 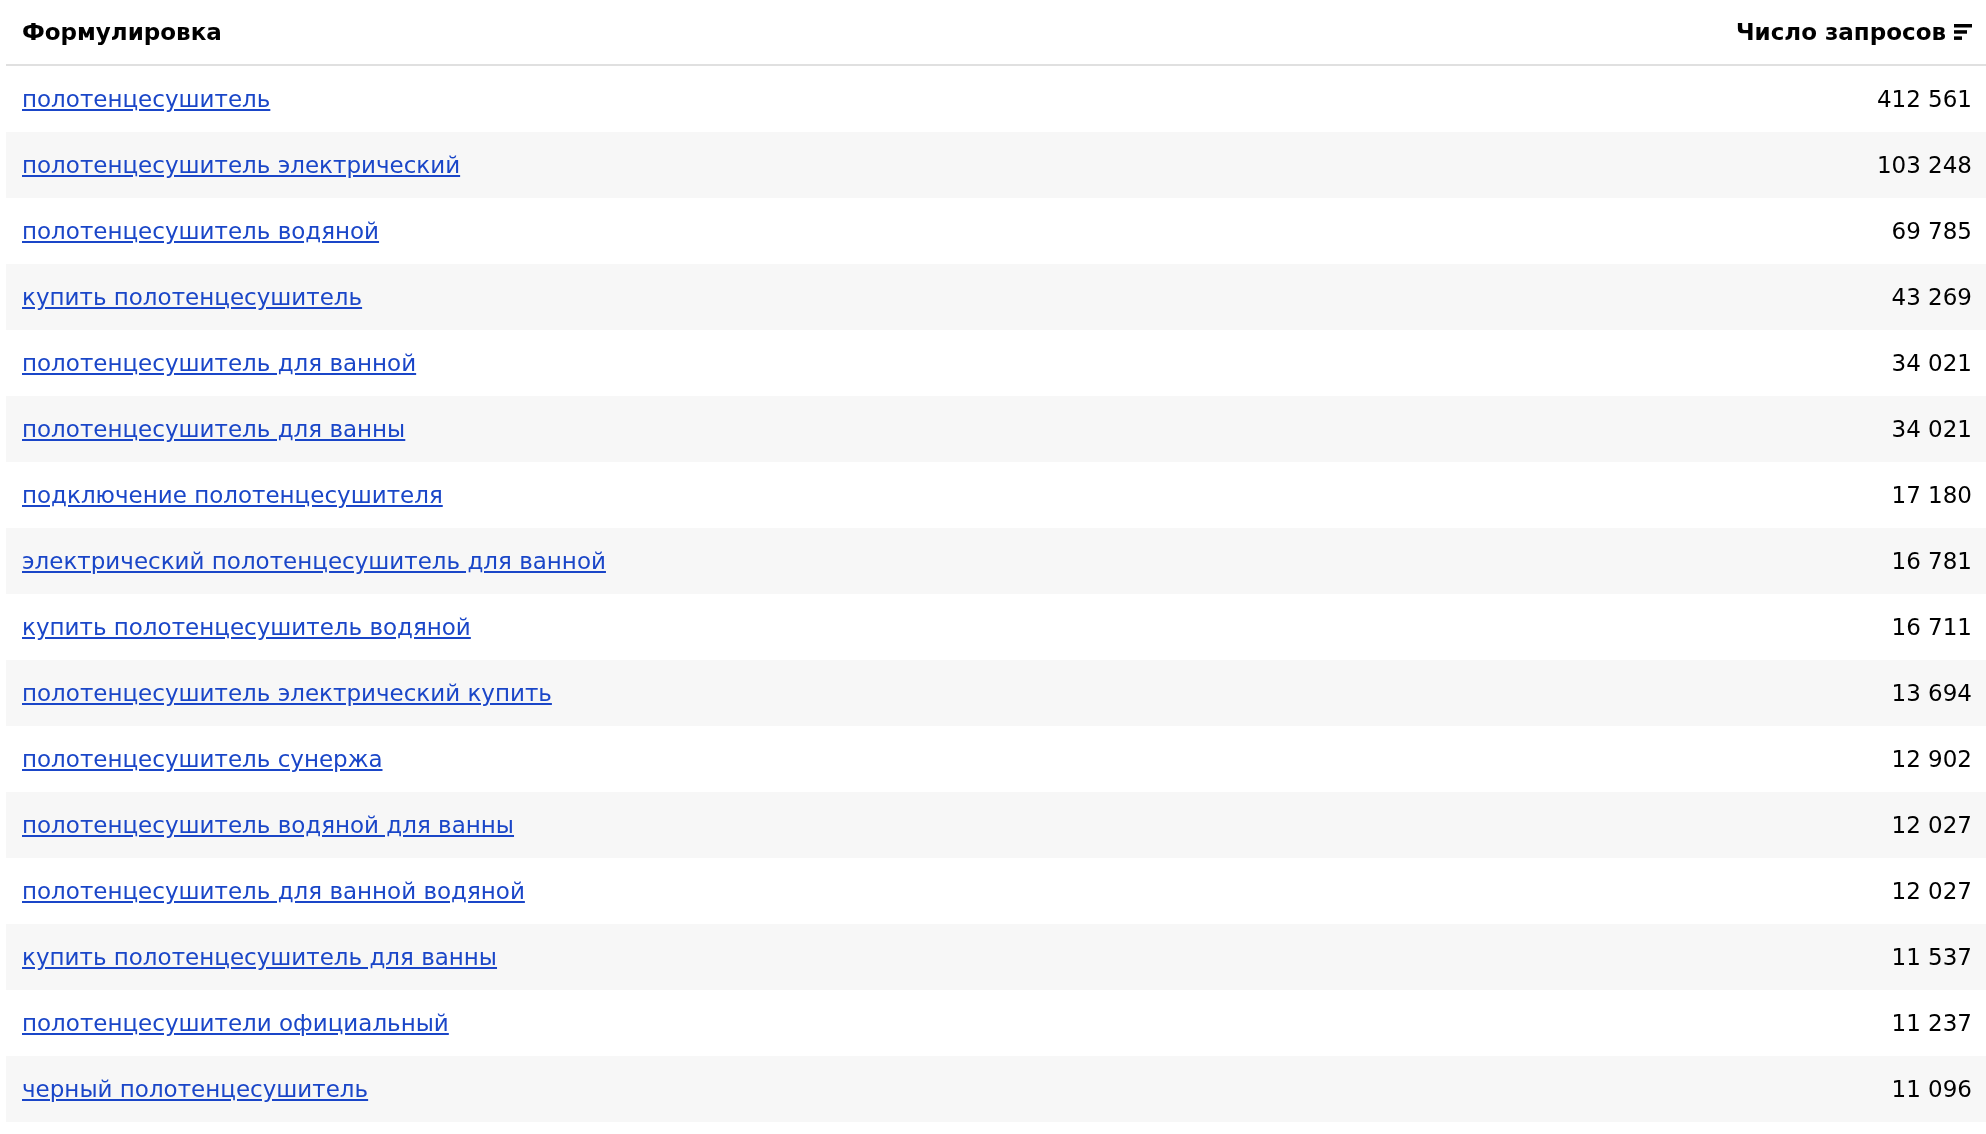 I want to click on query-count: 11 537, so click(x=1931, y=957).